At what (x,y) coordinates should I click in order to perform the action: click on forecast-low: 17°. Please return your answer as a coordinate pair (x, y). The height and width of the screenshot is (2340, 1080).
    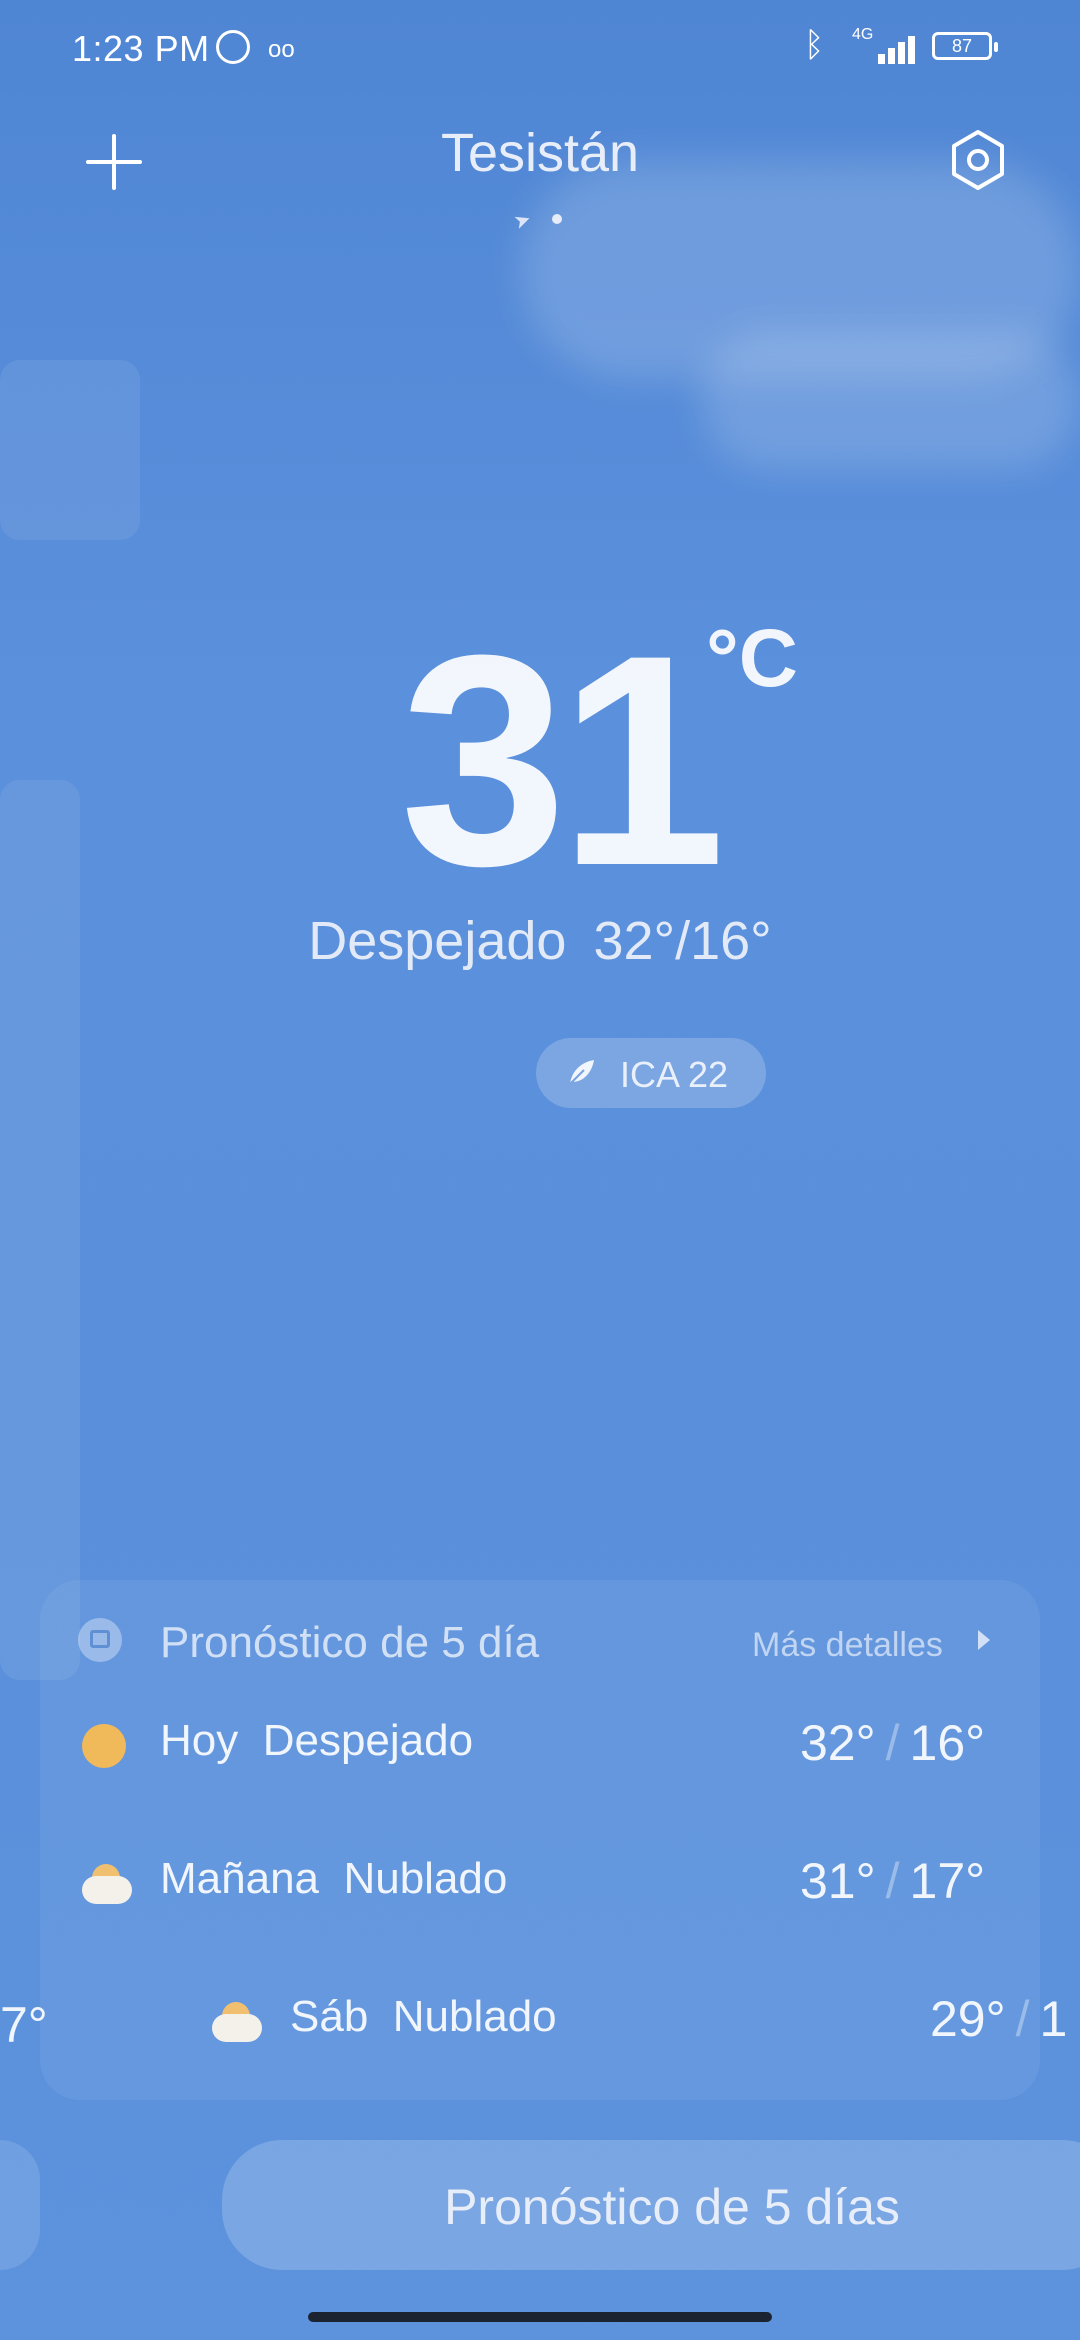
    Looking at the image, I should click on (947, 1881).